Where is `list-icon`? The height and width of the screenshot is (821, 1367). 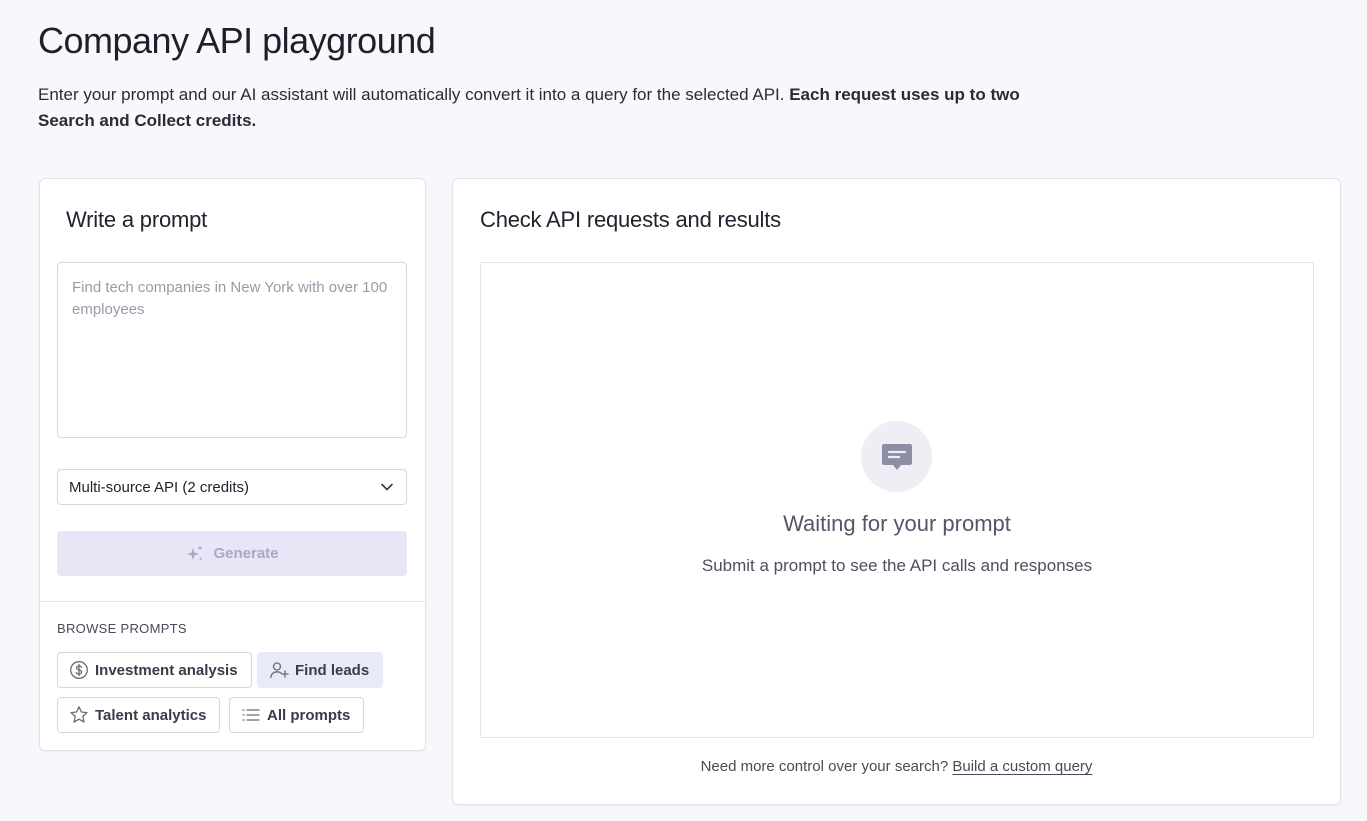 list-icon is located at coordinates (251, 715).